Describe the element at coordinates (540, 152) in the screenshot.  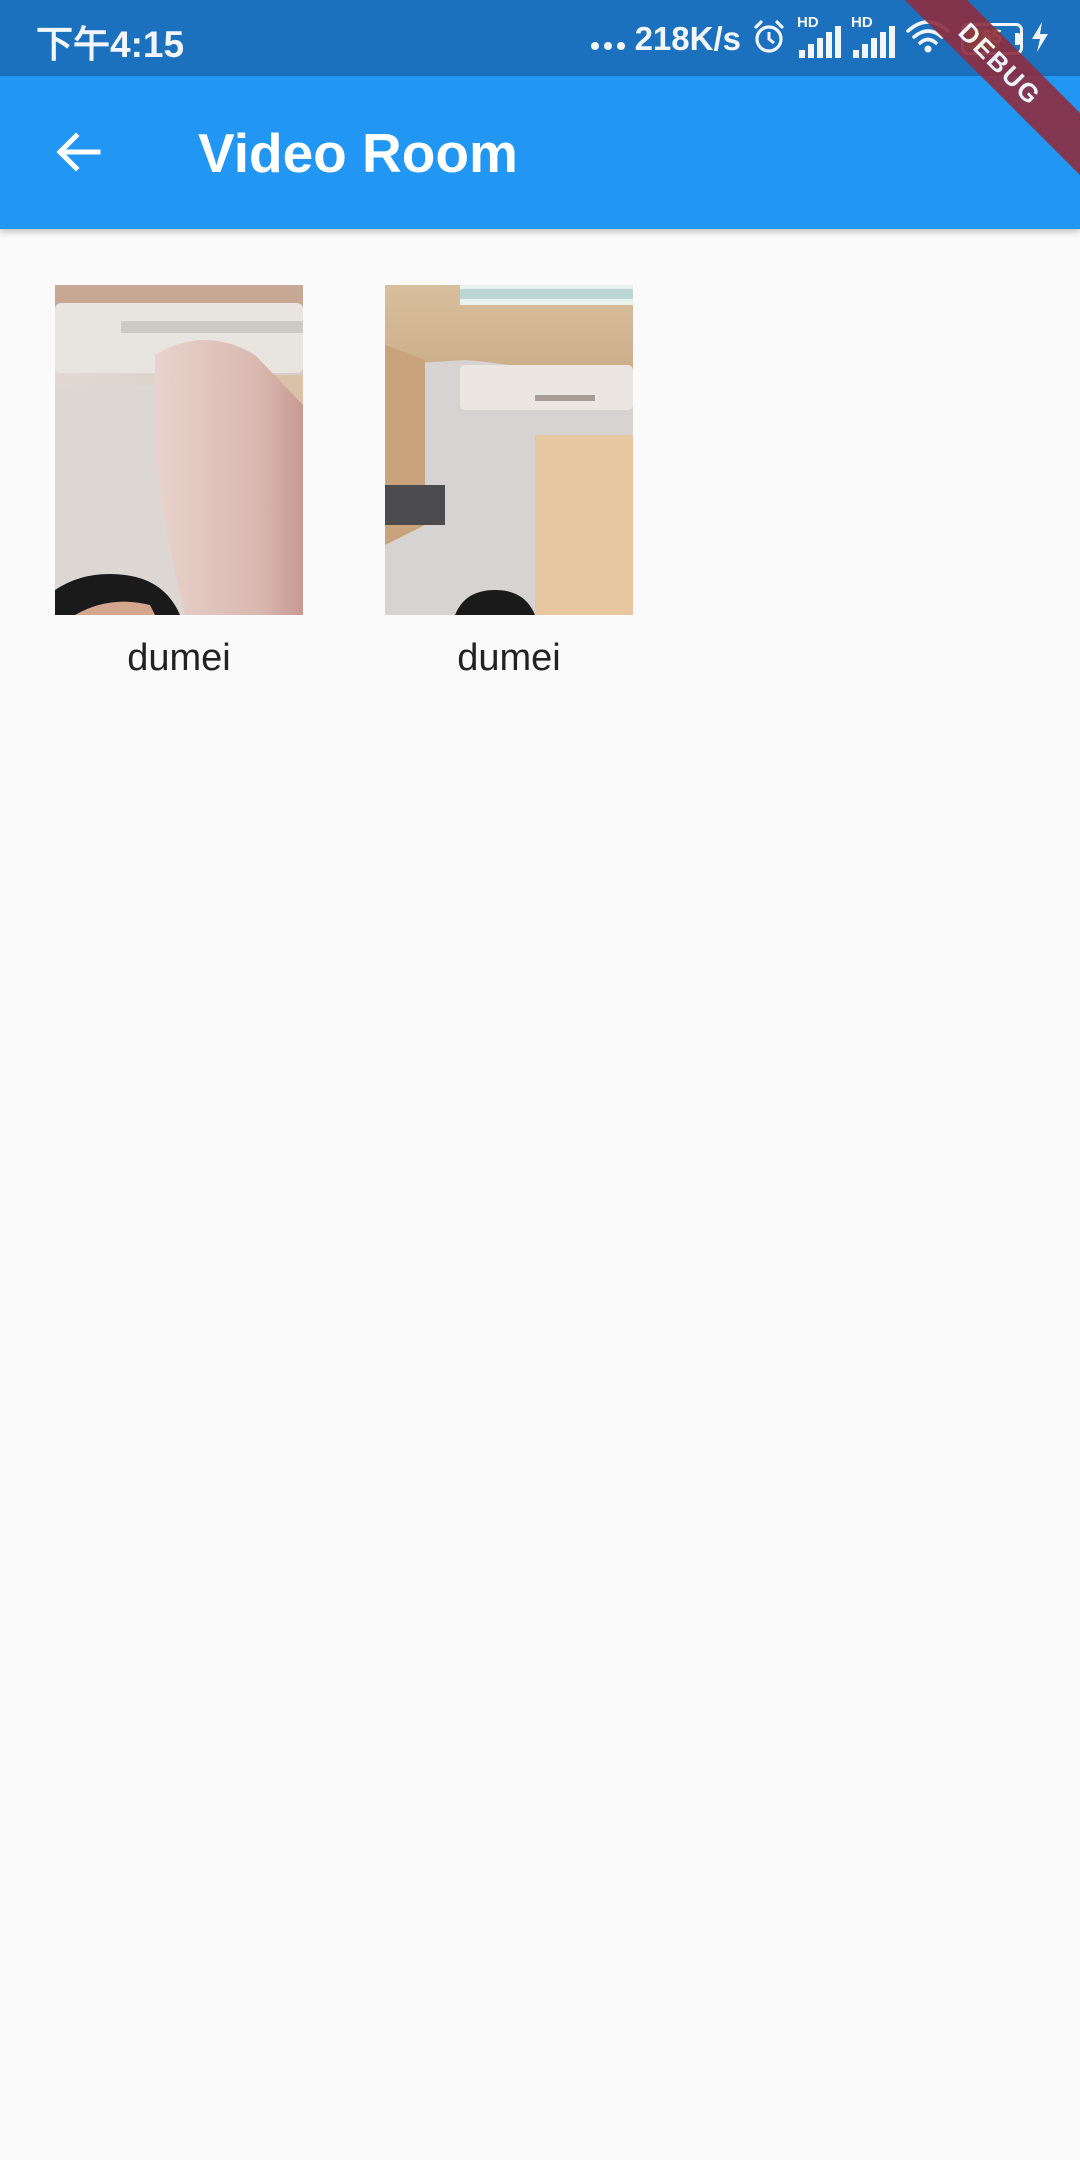
I see `app-bar: Video Room` at that location.